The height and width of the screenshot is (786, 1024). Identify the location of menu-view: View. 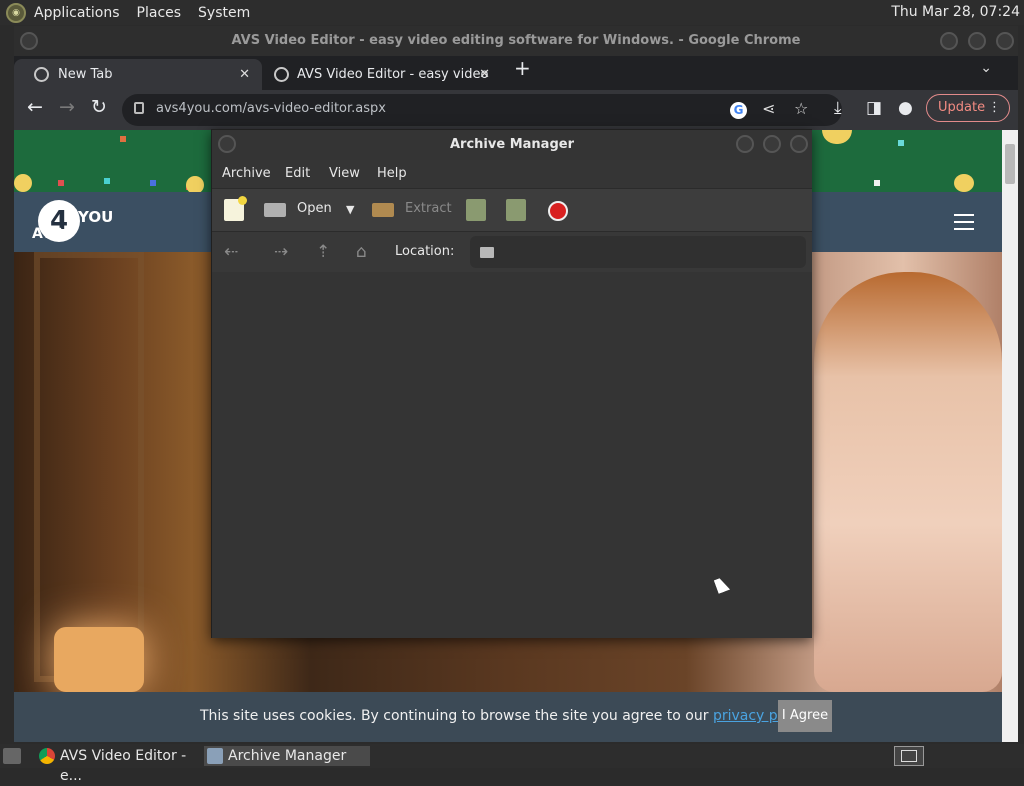
(344, 173).